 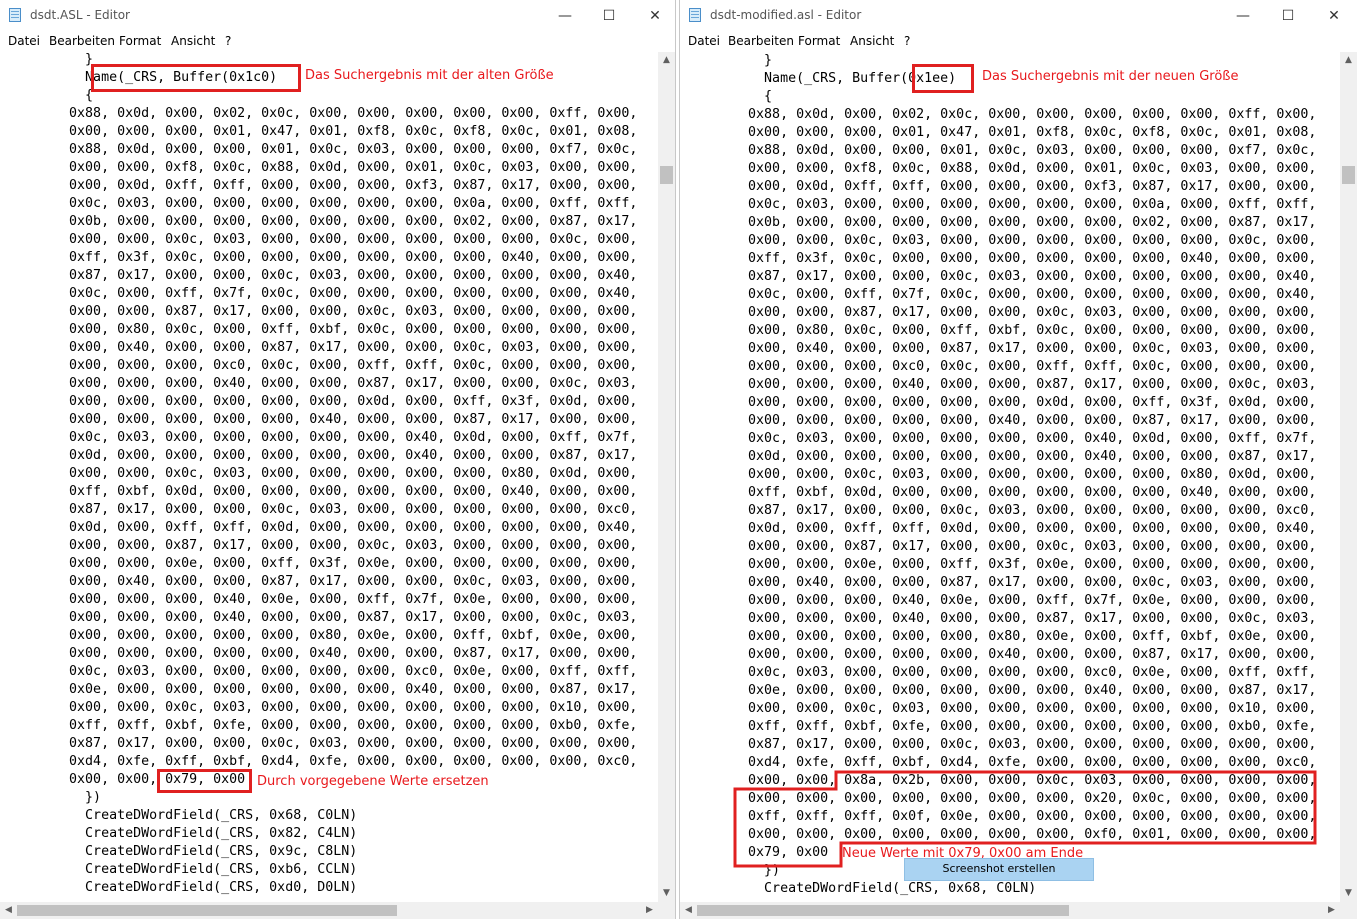 What do you see at coordinates (429, 75) in the screenshot?
I see `old-size-annotation: Das Suchergebnis mit der alten Größe` at bounding box center [429, 75].